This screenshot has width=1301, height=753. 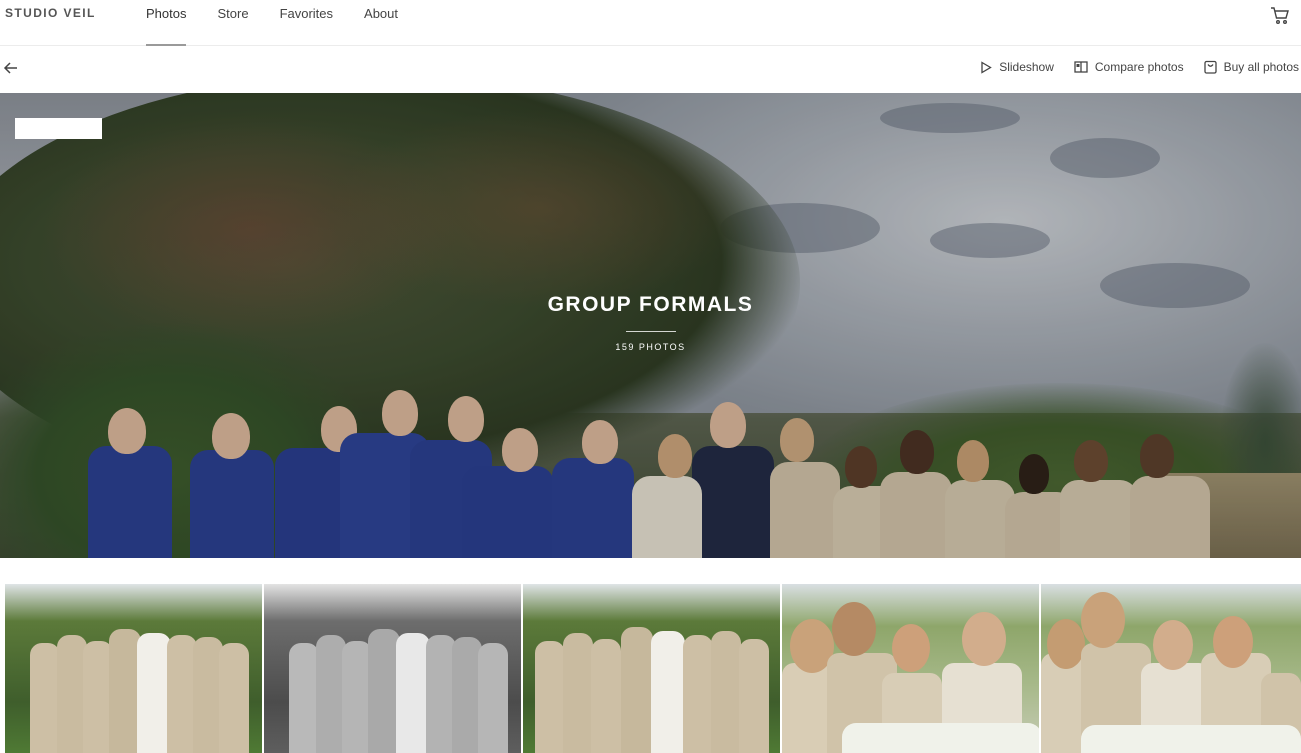 I want to click on slideshow-button: Slideshow, so click(x=1017, y=67).